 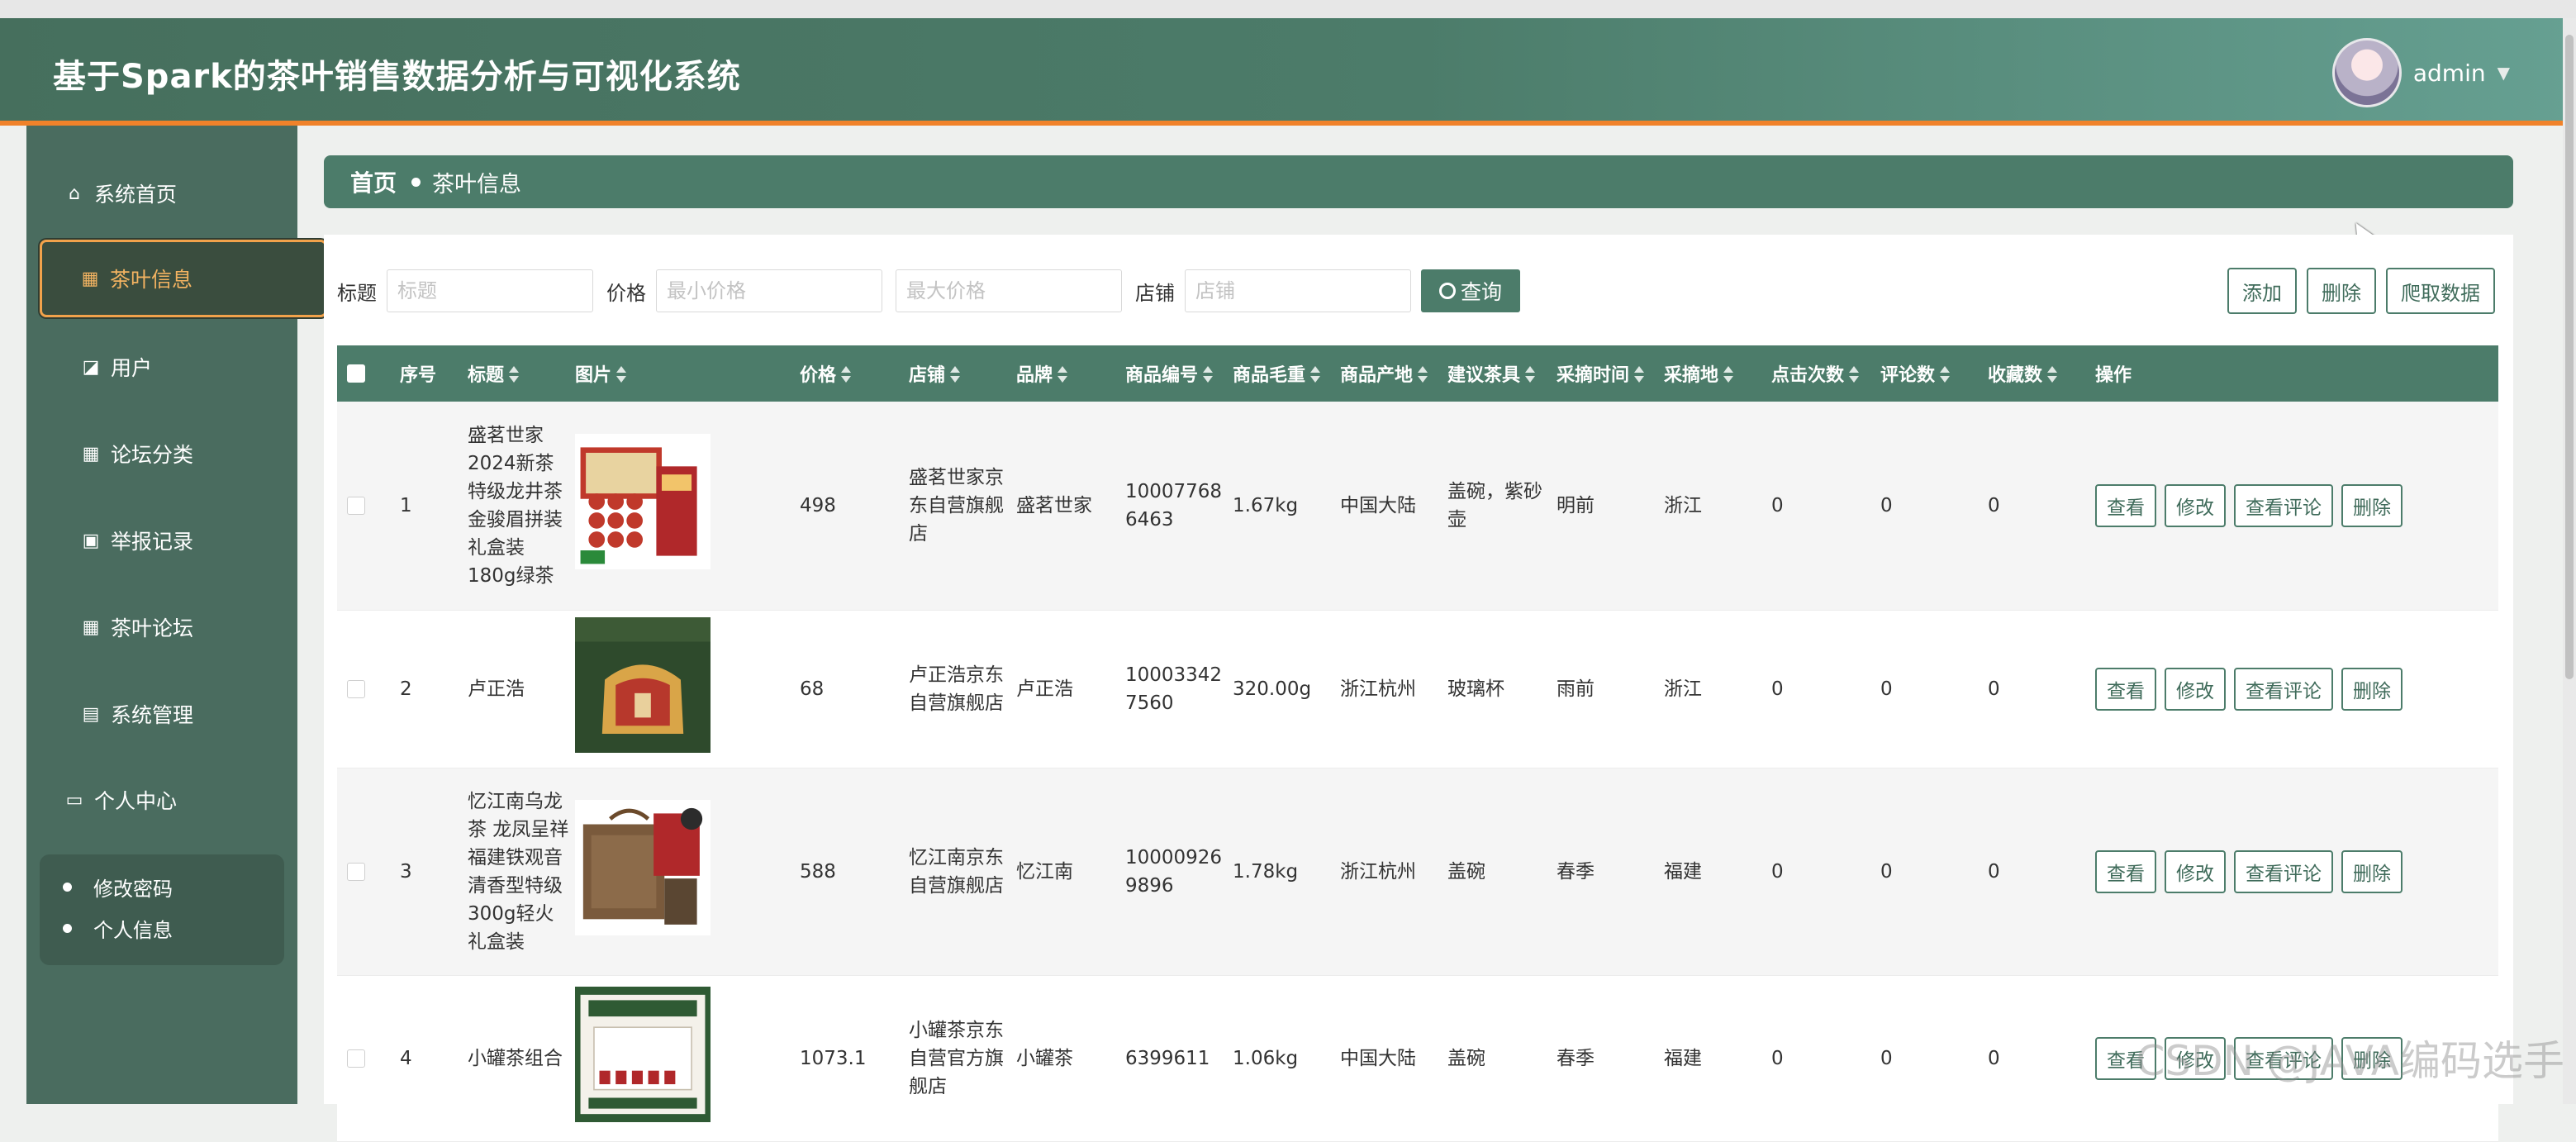 I want to click on col-title: 标题, so click(x=518, y=373).